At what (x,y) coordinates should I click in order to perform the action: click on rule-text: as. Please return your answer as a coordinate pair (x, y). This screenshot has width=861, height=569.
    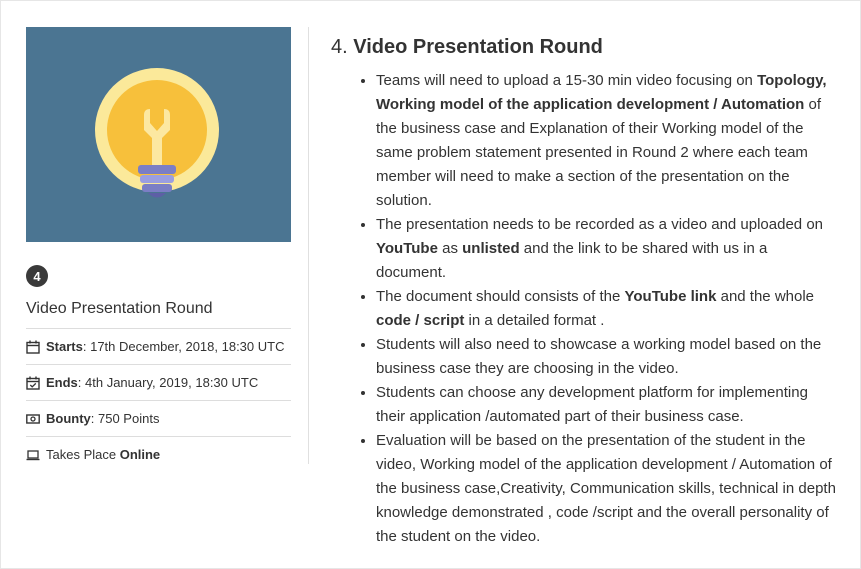
    Looking at the image, I should click on (450, 248).